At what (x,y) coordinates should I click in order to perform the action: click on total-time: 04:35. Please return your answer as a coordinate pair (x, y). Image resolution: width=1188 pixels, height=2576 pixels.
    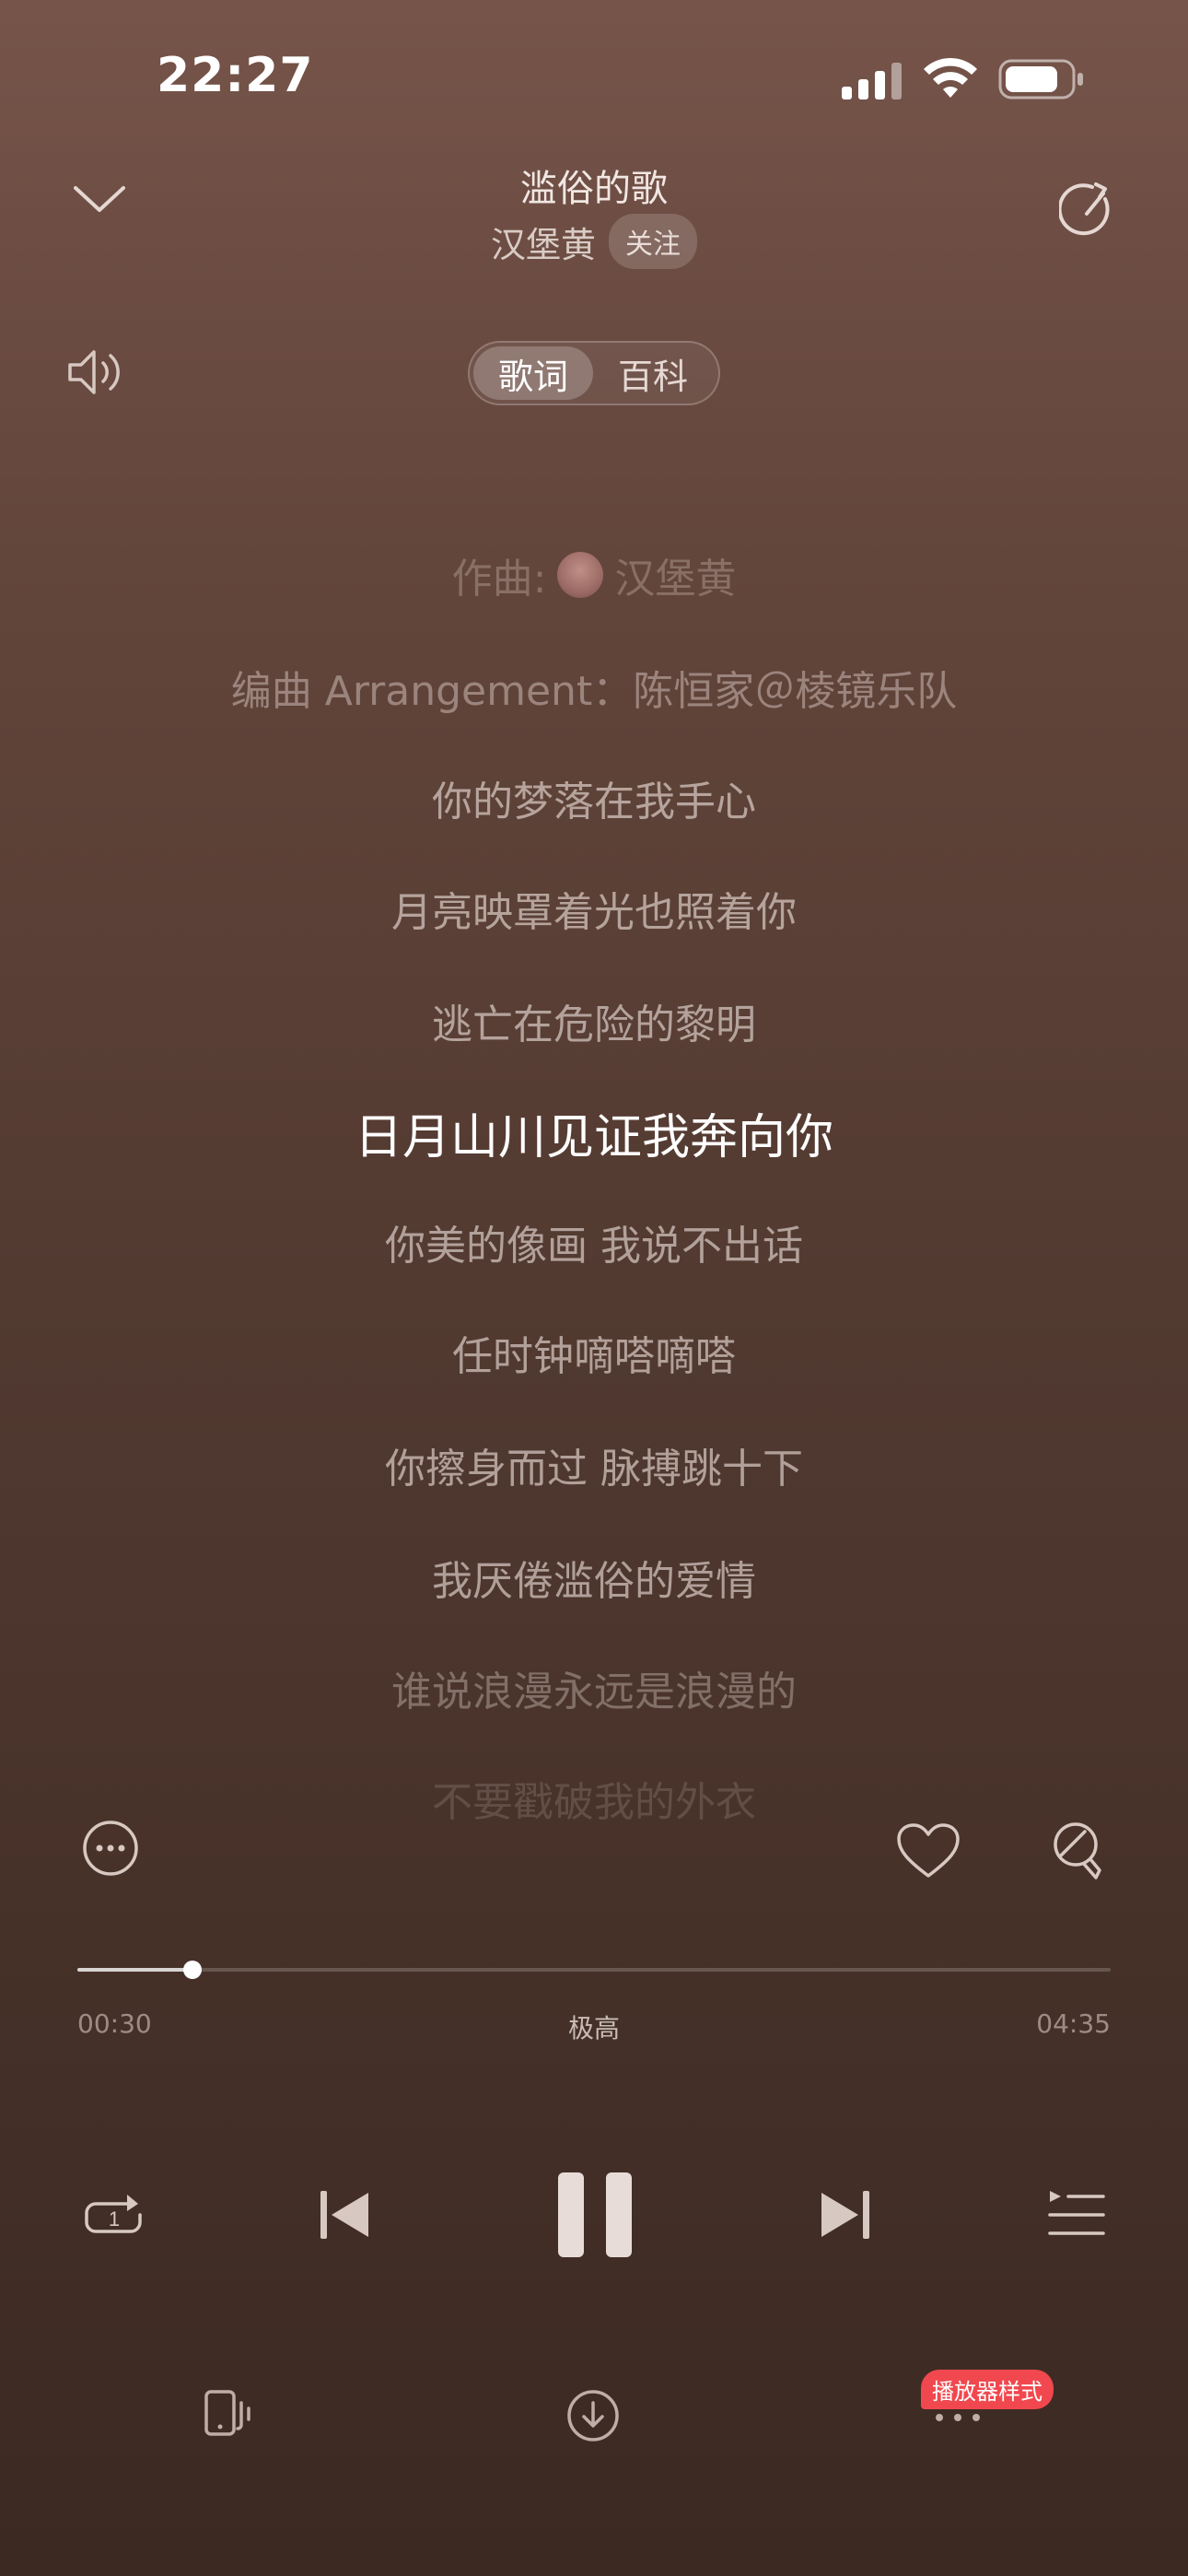
    Looking at the image, I should click on (1073, 2023).